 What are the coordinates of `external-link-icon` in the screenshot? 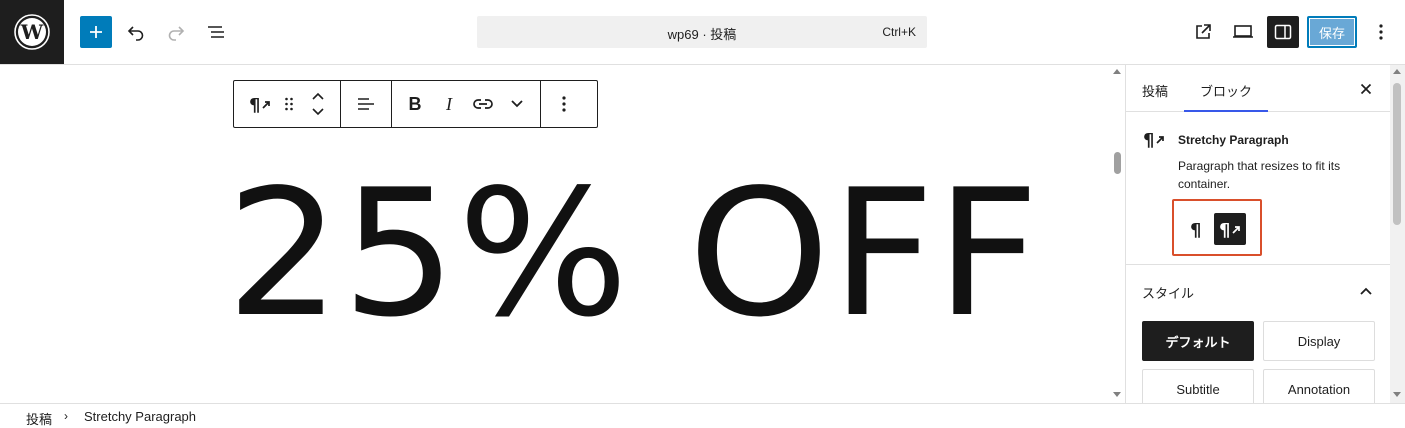 It's located at (1203, 31).